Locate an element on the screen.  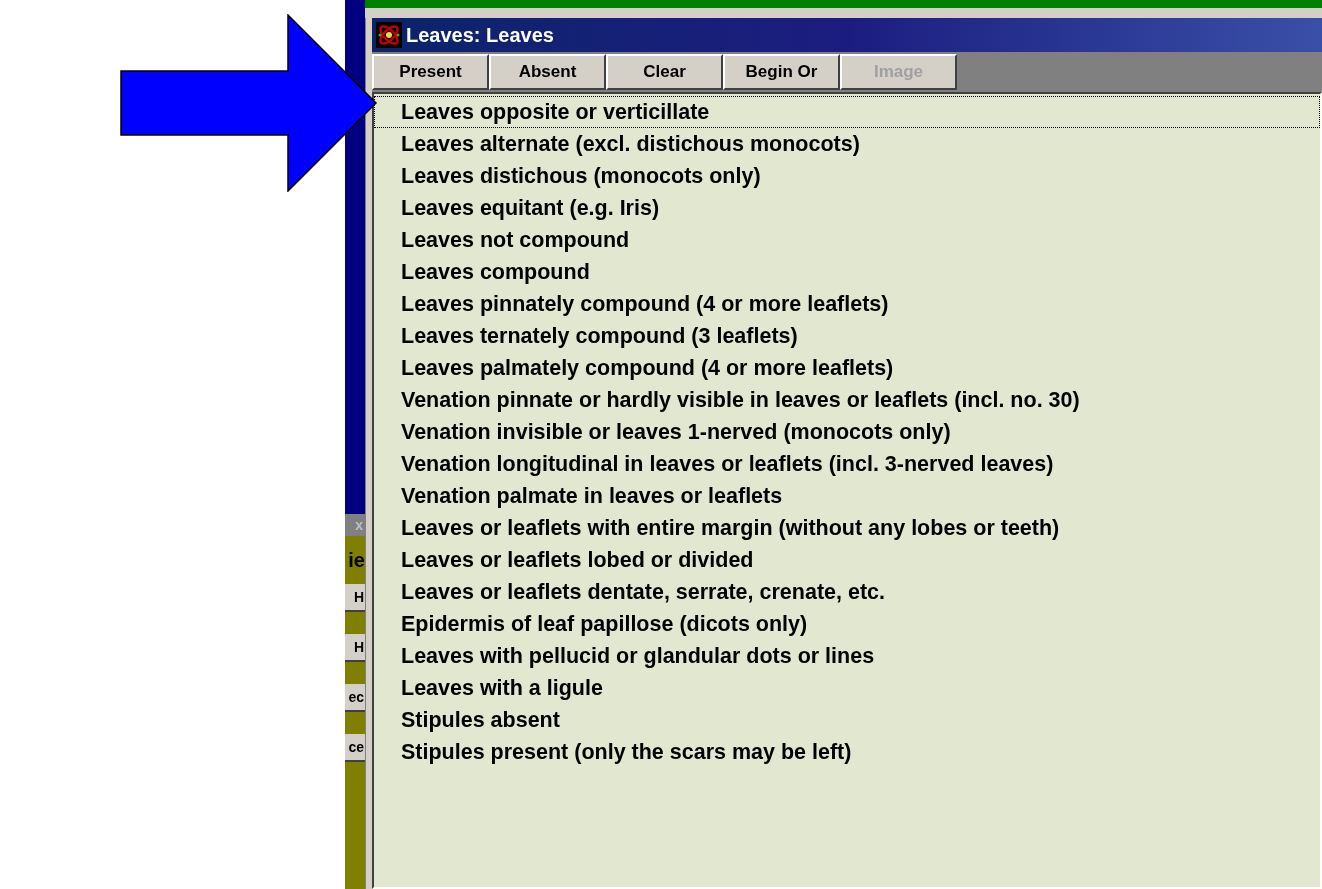
list-item: Leaves distichous (monocots only) is located at coordinates (847, 176).